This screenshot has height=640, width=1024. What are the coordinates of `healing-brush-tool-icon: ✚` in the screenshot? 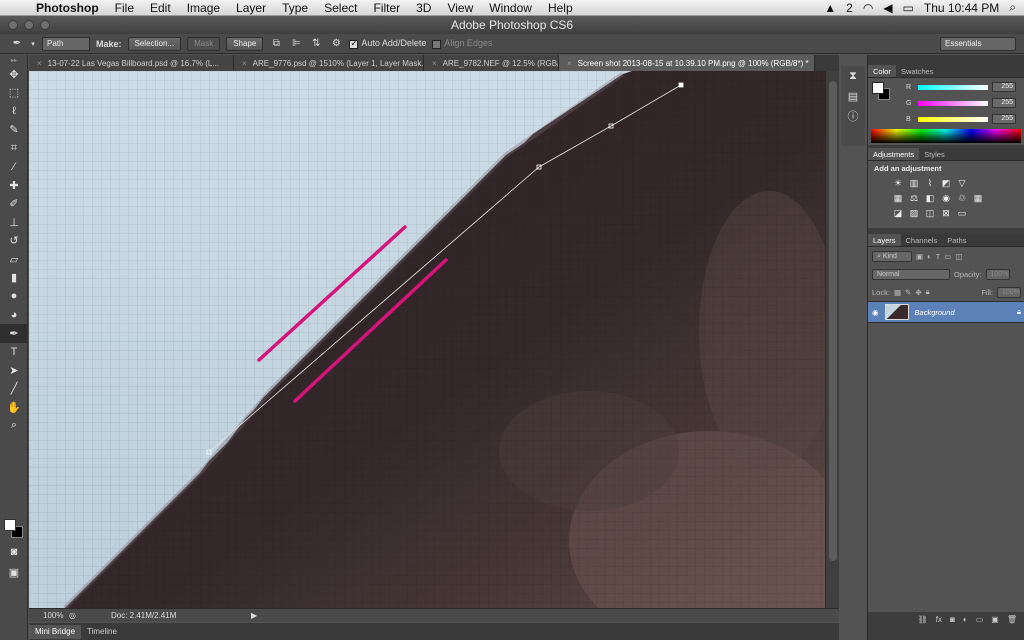 It's located at (14, 185).